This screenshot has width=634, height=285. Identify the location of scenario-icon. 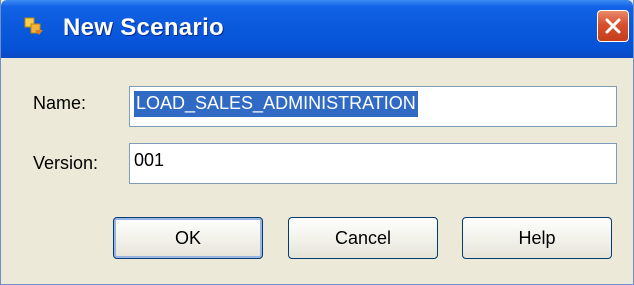
(34, 27).